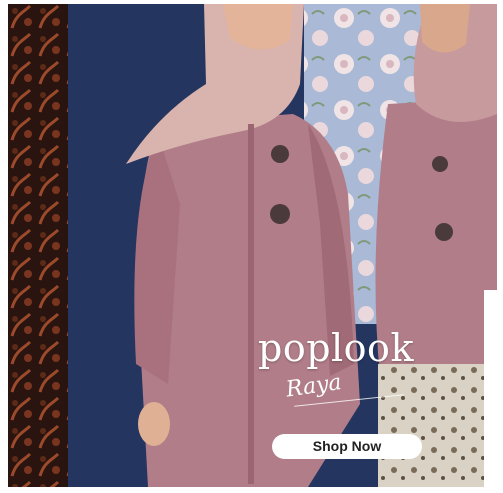 This screenshot has height=493, width=503. I want to click on left-hand, so click(154, 424).